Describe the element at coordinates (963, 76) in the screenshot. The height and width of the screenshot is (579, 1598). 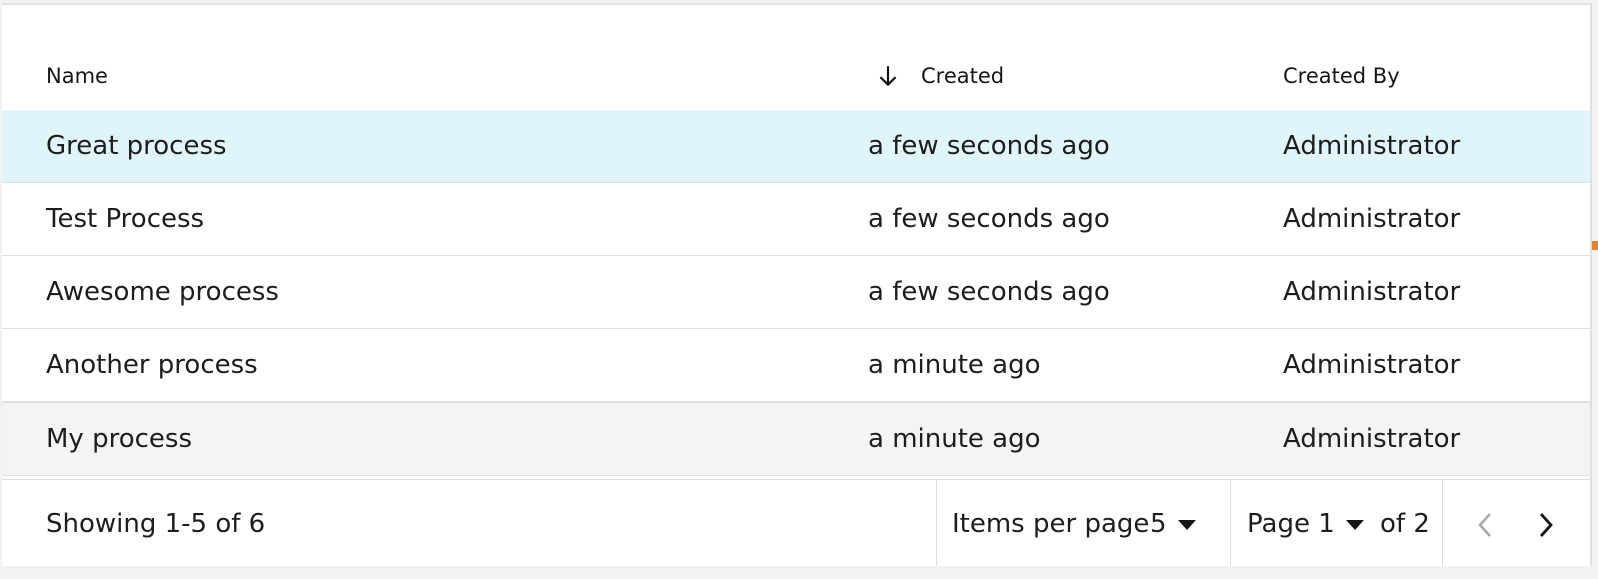
I see `column-header-created-label: Created` at that location.